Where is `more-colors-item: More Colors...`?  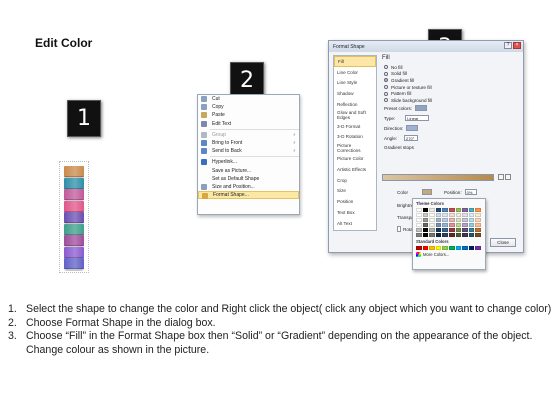 more-colors-item: More Colors... is located at coordinates (449, 254).